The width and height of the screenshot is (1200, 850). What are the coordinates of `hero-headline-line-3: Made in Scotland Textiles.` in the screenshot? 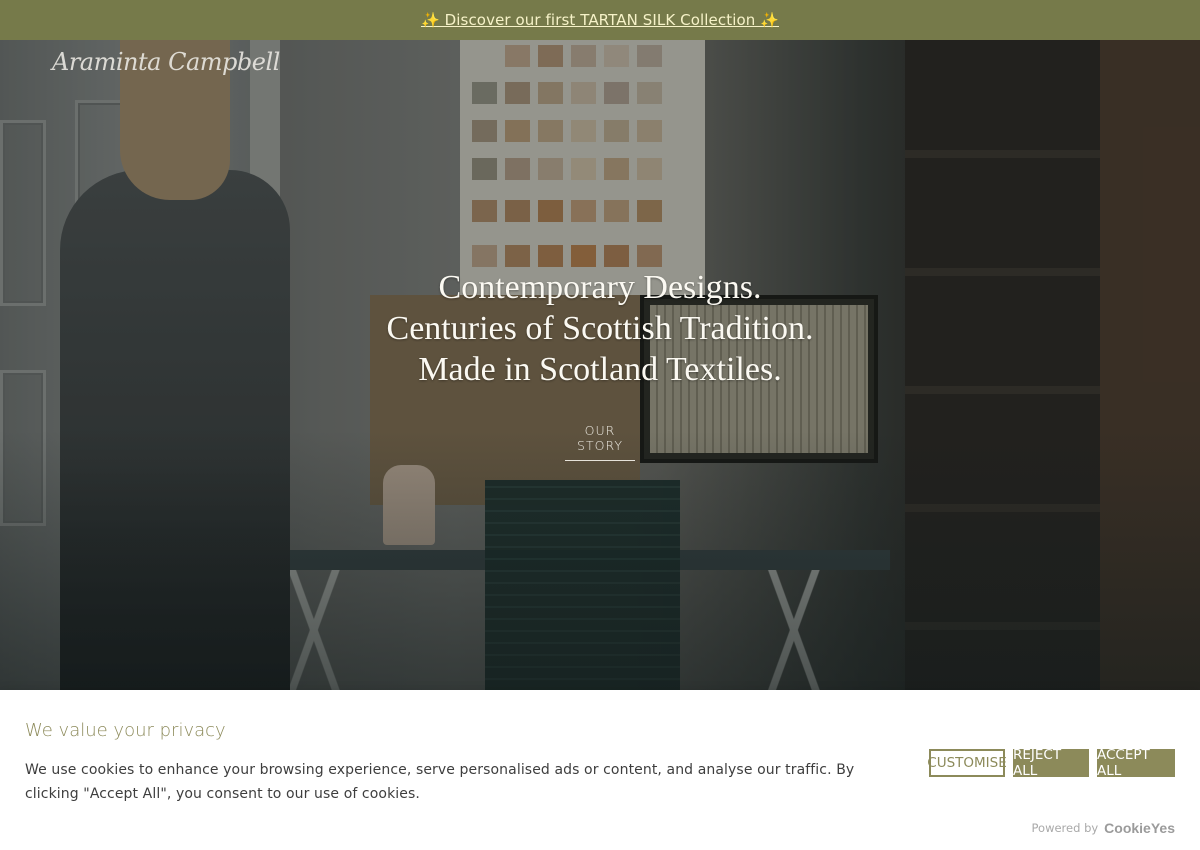 It's located at (600, 369).